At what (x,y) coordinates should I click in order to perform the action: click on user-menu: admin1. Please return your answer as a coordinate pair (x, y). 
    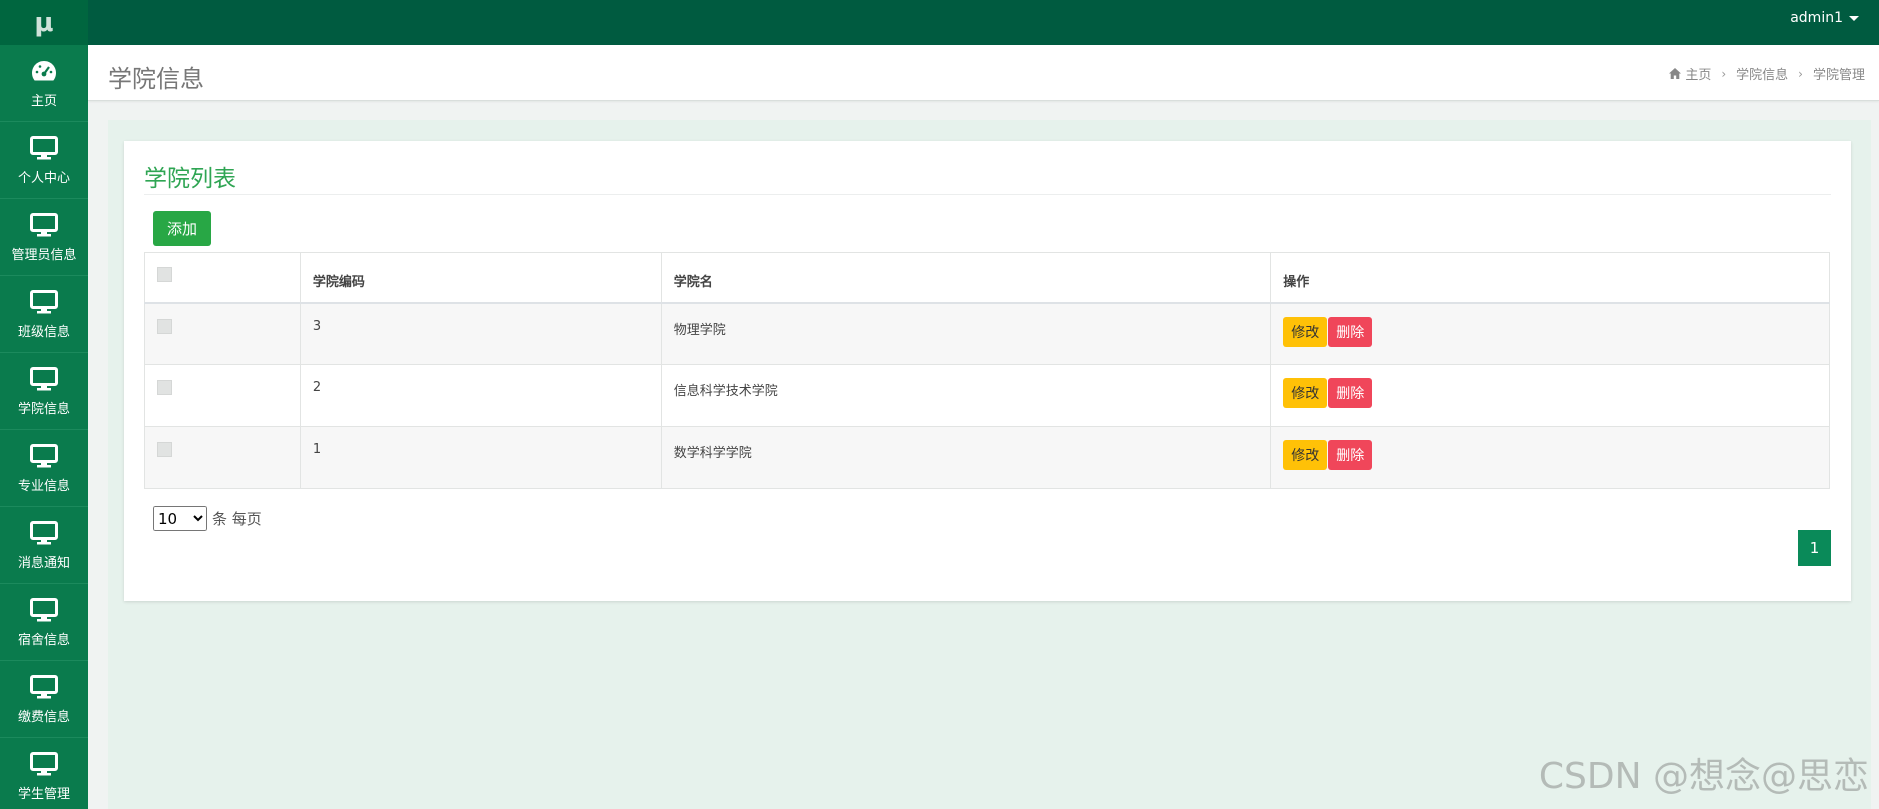
    Looking at the image, I should click on (1824, 18).